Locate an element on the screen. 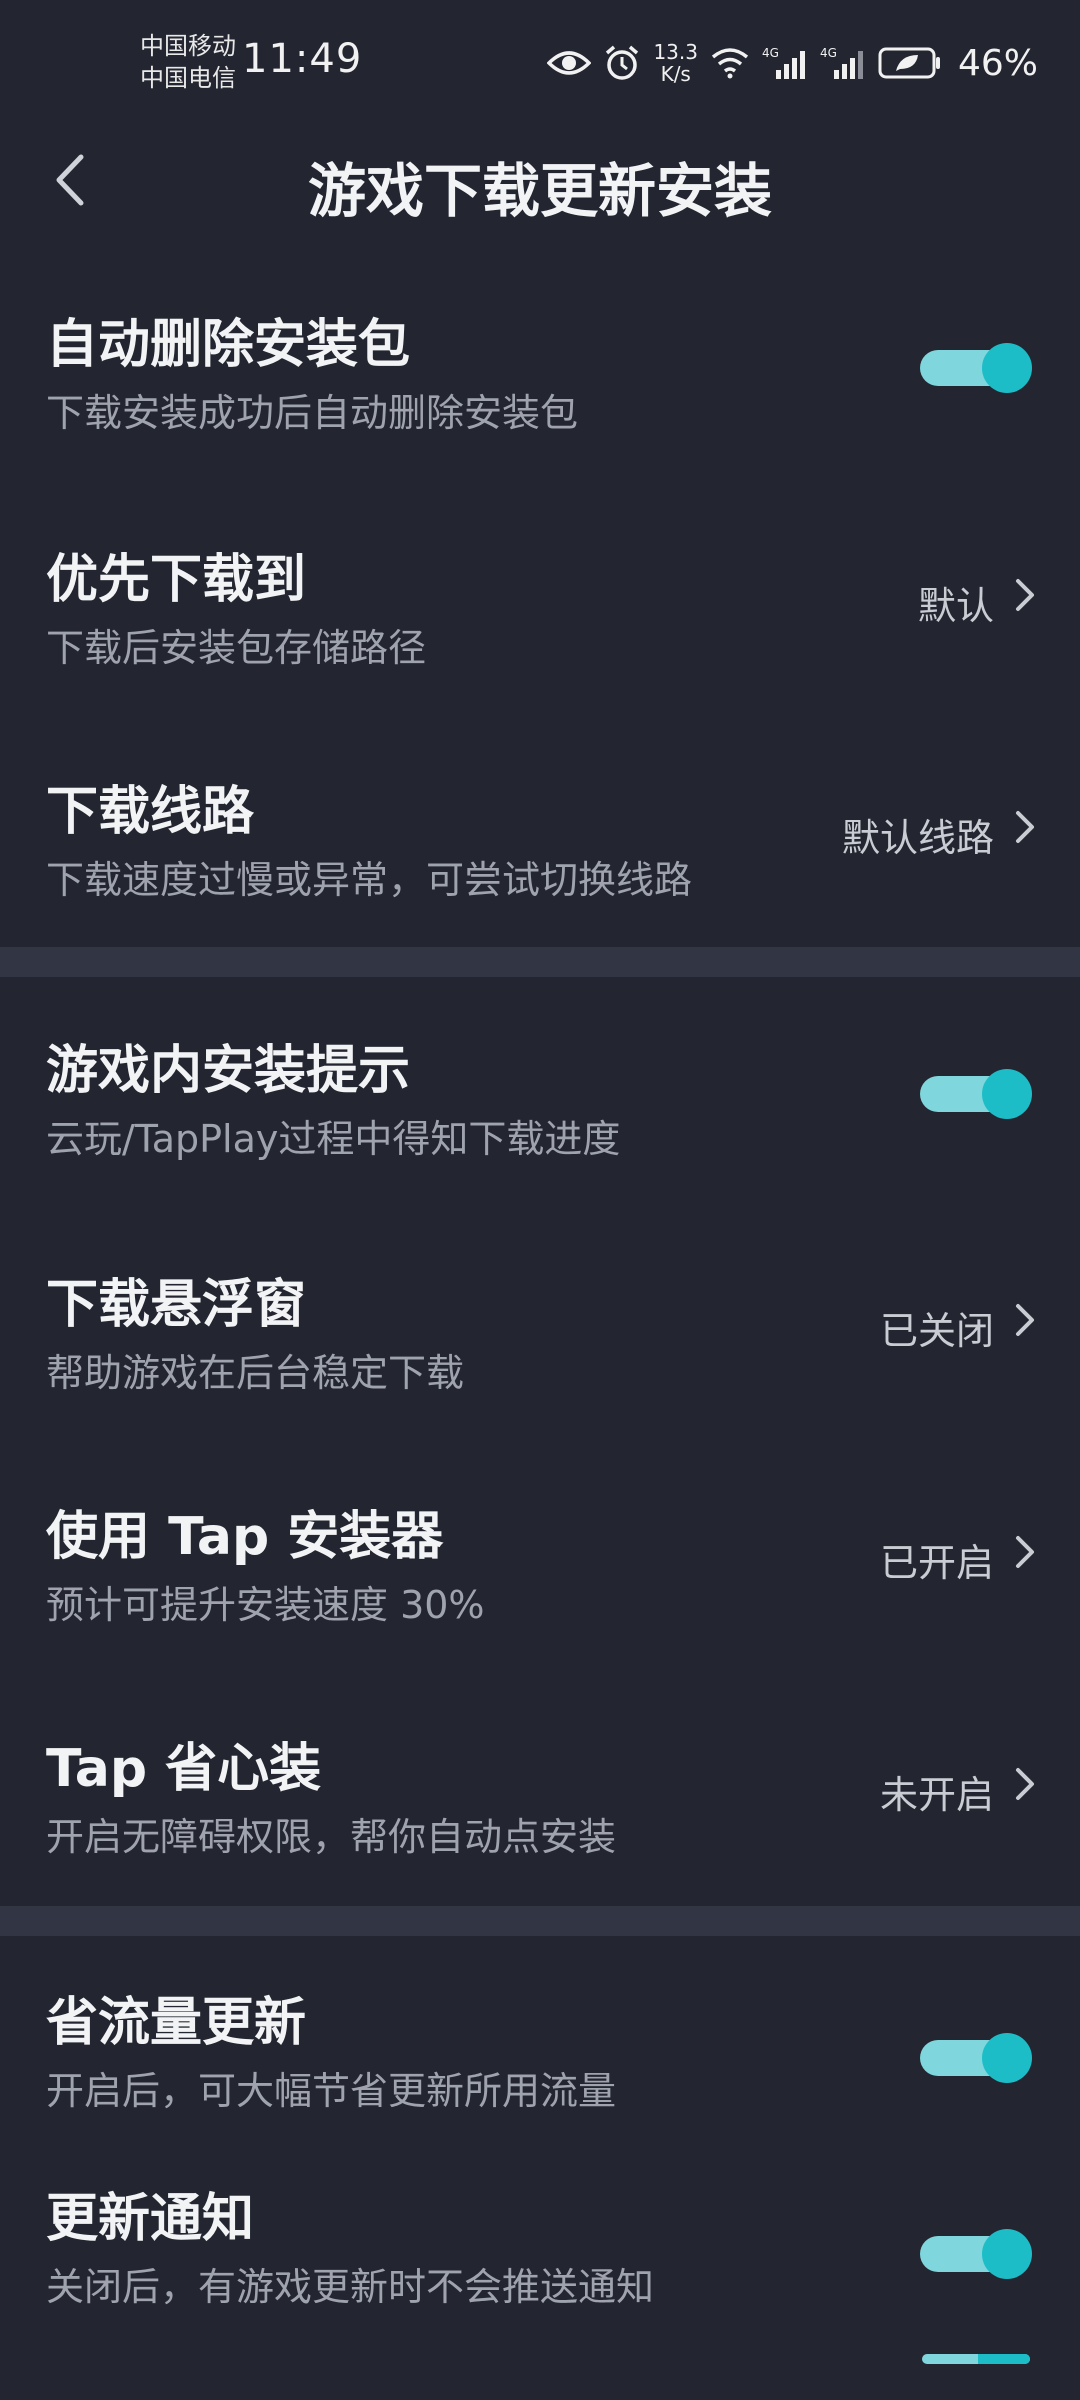 This screenshot has height=2400, width=1080. net-speed: 13.3 K/s is located at coordinates (675, 63).